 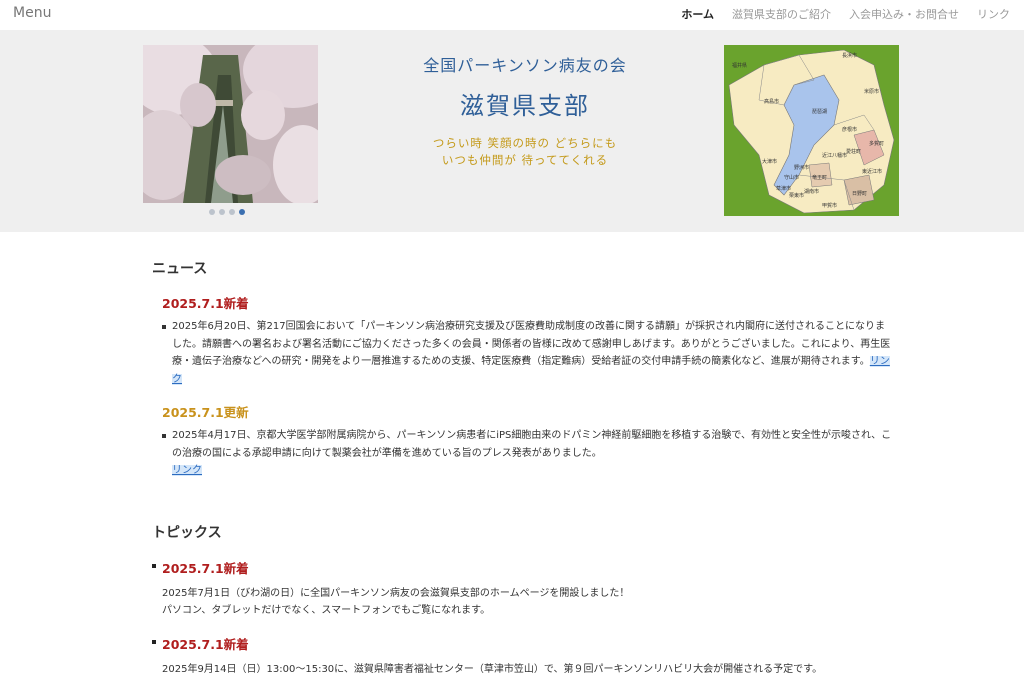 I want to click on branch-name: 滋賀県支部, so click(x=525, y=106).